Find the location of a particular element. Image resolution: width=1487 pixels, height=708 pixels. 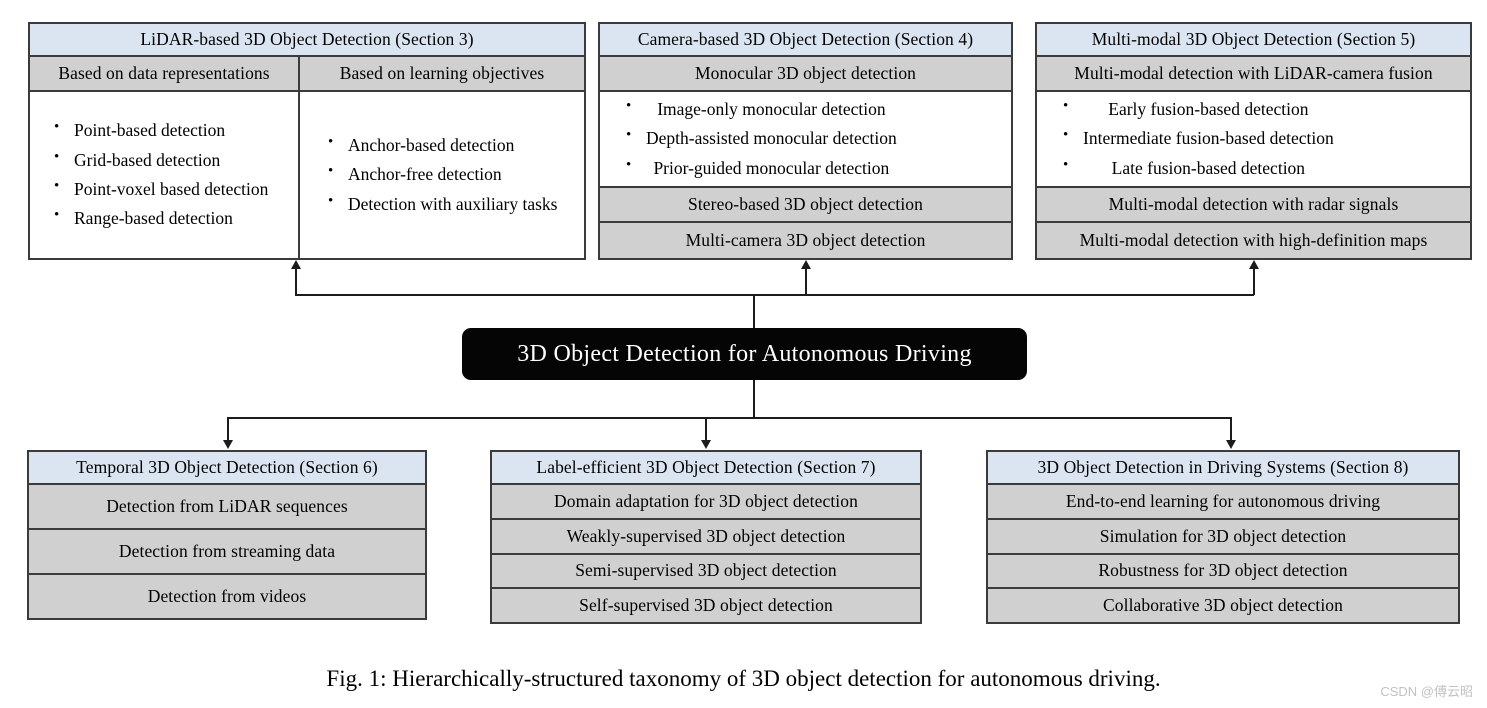

box-label-efficient-row-2-label: Weakly-supervised 3D object detection is located at coordinates (706, 535).